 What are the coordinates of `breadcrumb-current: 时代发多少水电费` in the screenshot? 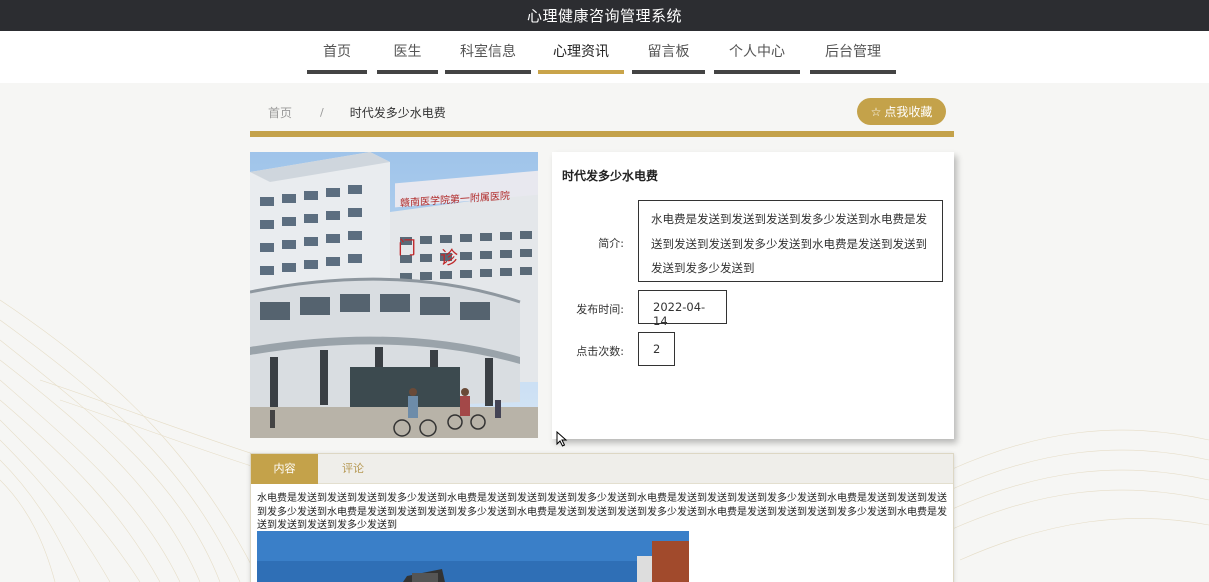 It's located at (397, 113).